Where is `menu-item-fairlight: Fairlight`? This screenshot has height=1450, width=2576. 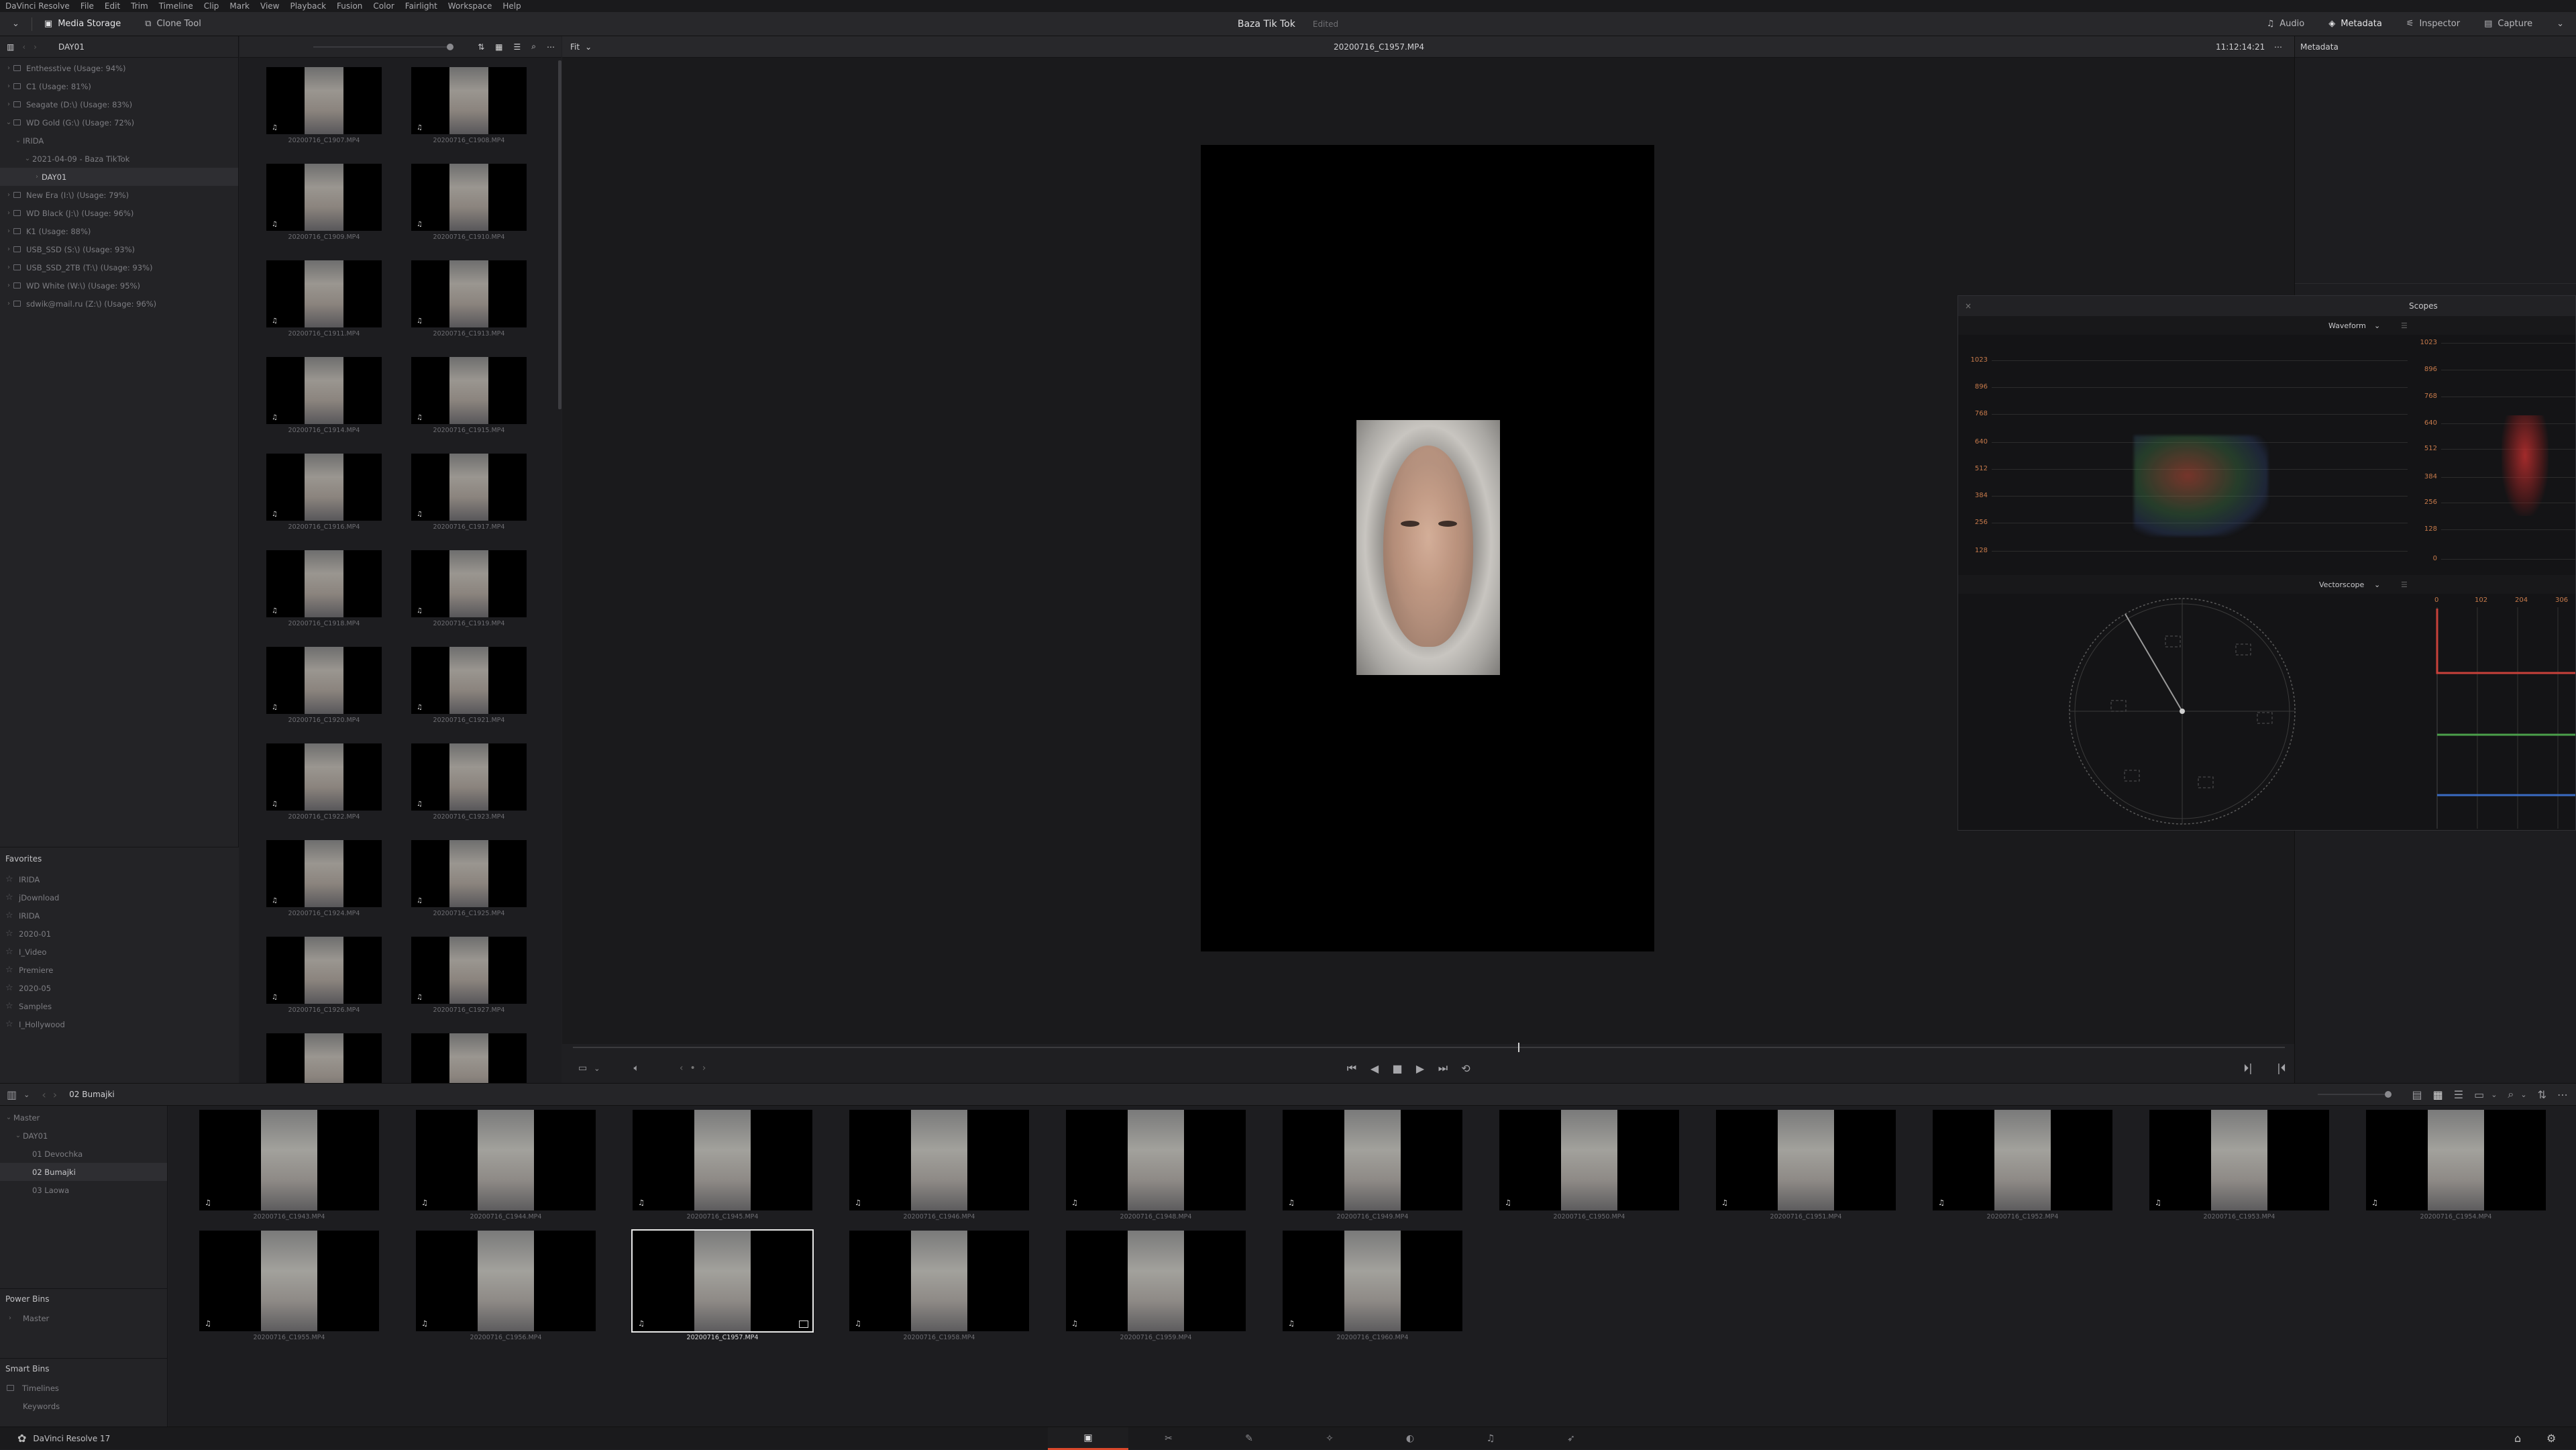 menu-item-fairlight: Fairlight is located at coordinates (421, 6).